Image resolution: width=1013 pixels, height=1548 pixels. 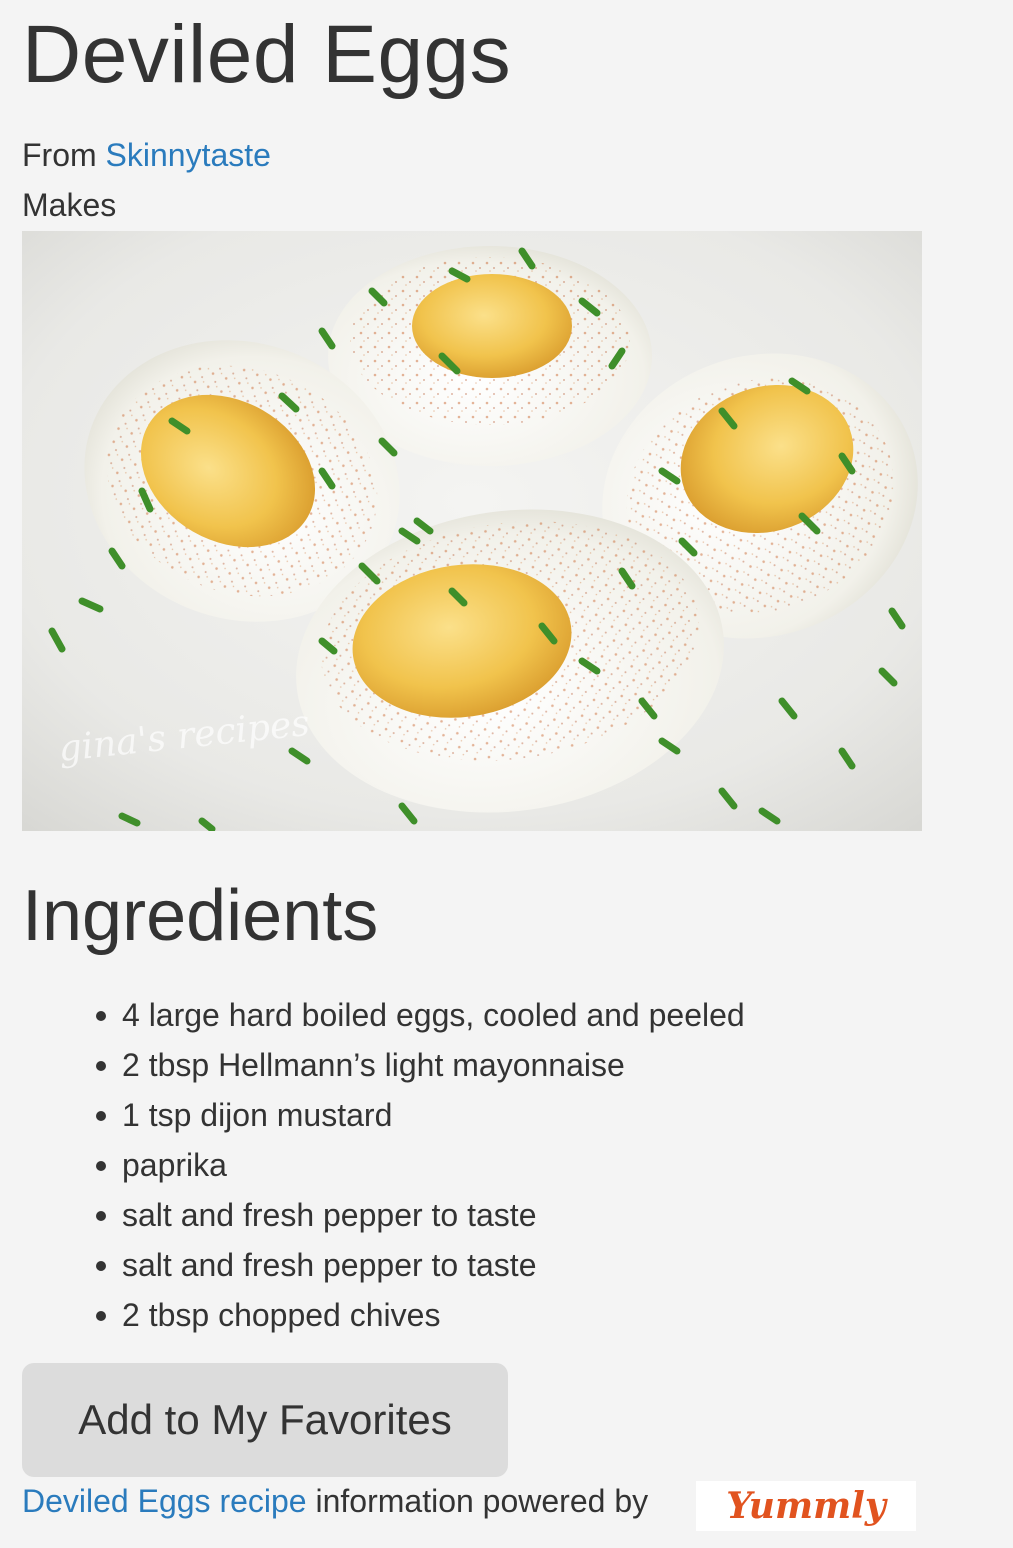 I want to click on attribution-suffix: information powered by, so click(x=482, y=1501).